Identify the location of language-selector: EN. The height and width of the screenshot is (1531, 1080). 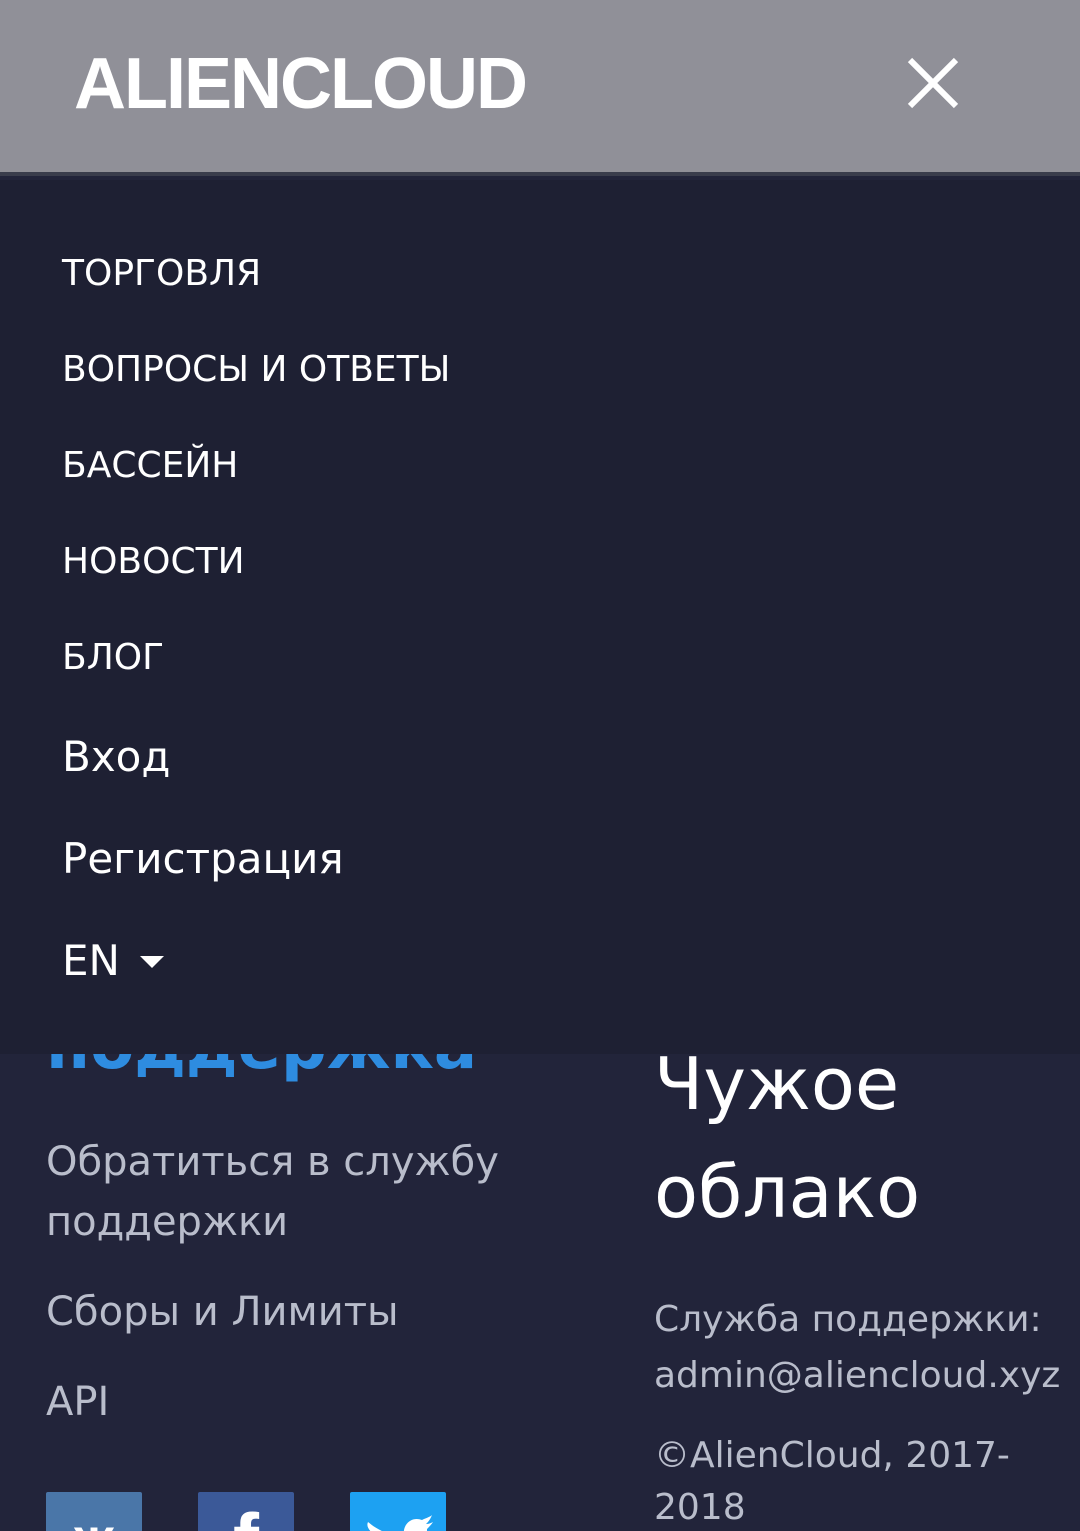
(113, 961).